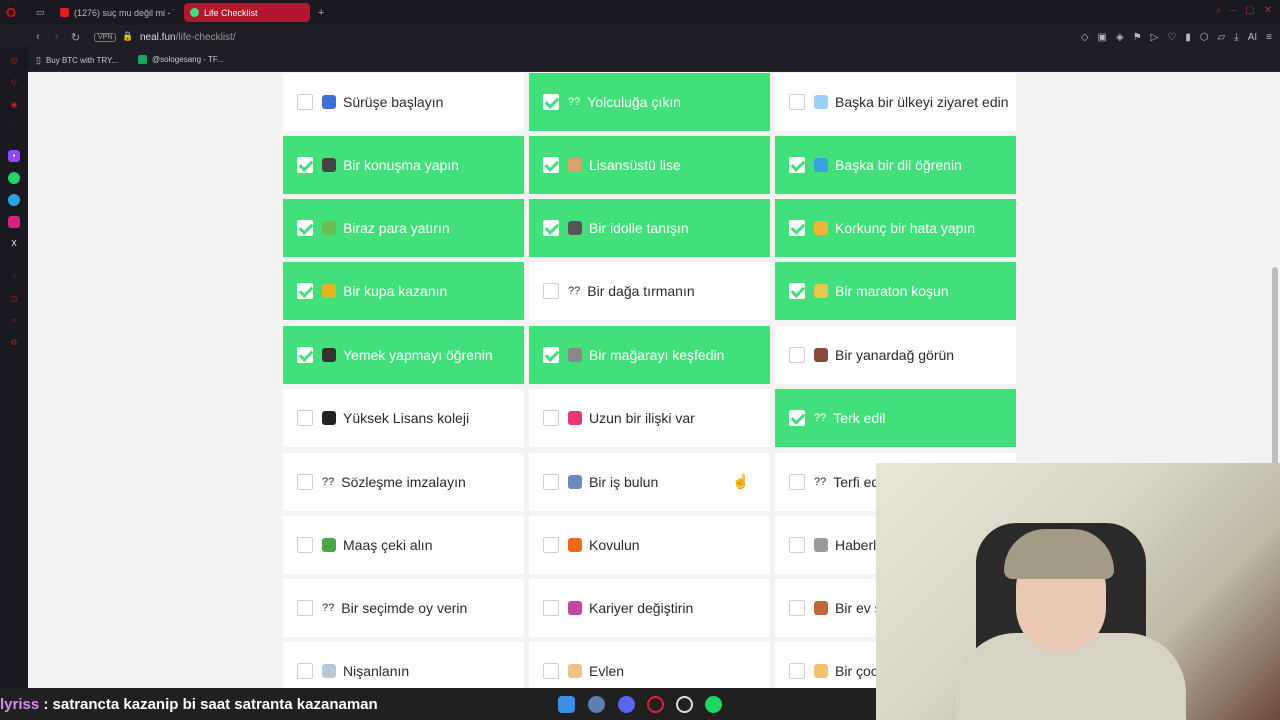  I want to click on forward-icon: ›, so click(57, 37).